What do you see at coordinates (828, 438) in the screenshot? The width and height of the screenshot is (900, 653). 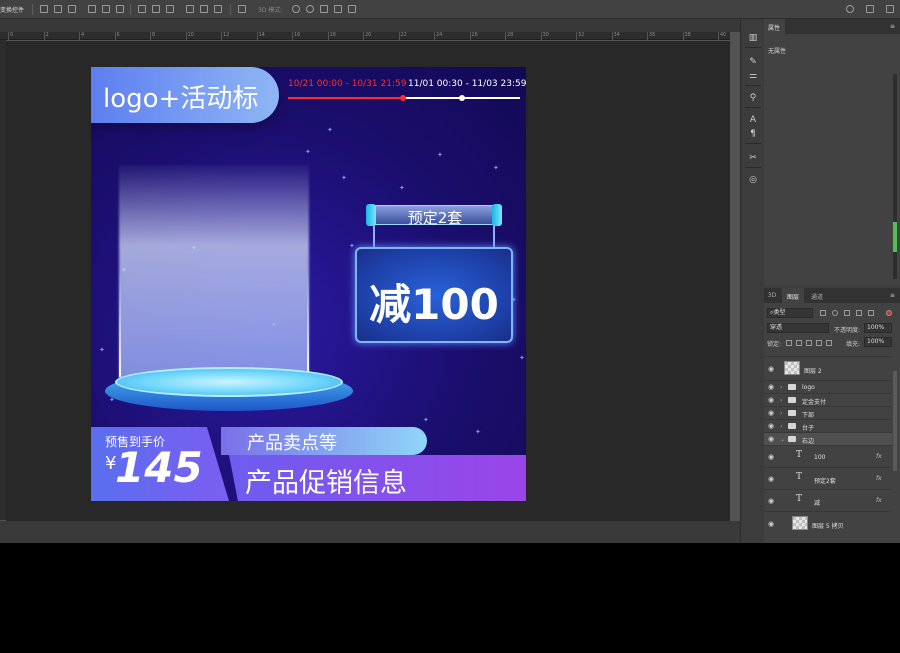 I see `layer-row-selected: ◉ ⌄ 右边` at bounding box center [828, 438].